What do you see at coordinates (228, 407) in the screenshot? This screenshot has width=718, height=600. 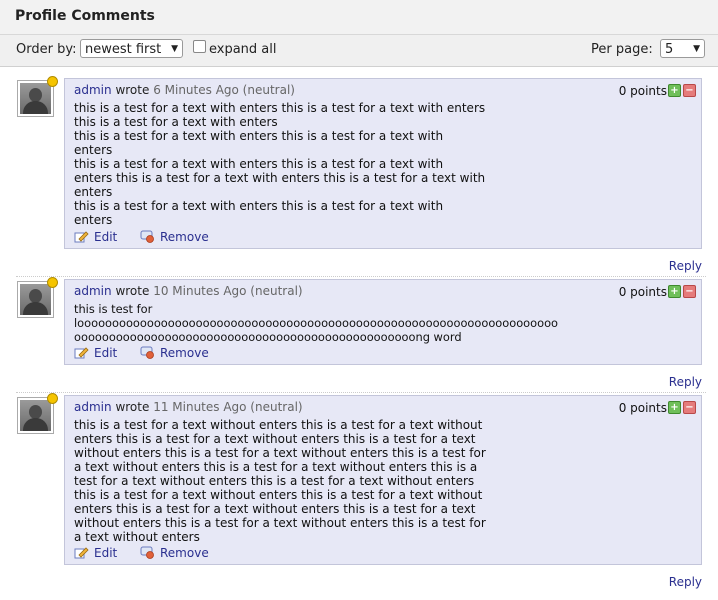 I see `comment-time: 11 Minutes Ago (neutral)` at bounding box center [228, 407].